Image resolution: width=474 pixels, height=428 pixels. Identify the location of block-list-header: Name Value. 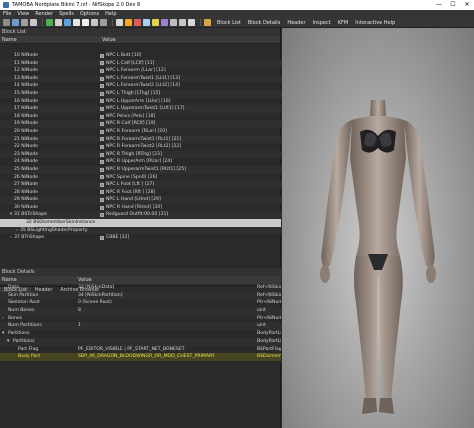
(140, 40).